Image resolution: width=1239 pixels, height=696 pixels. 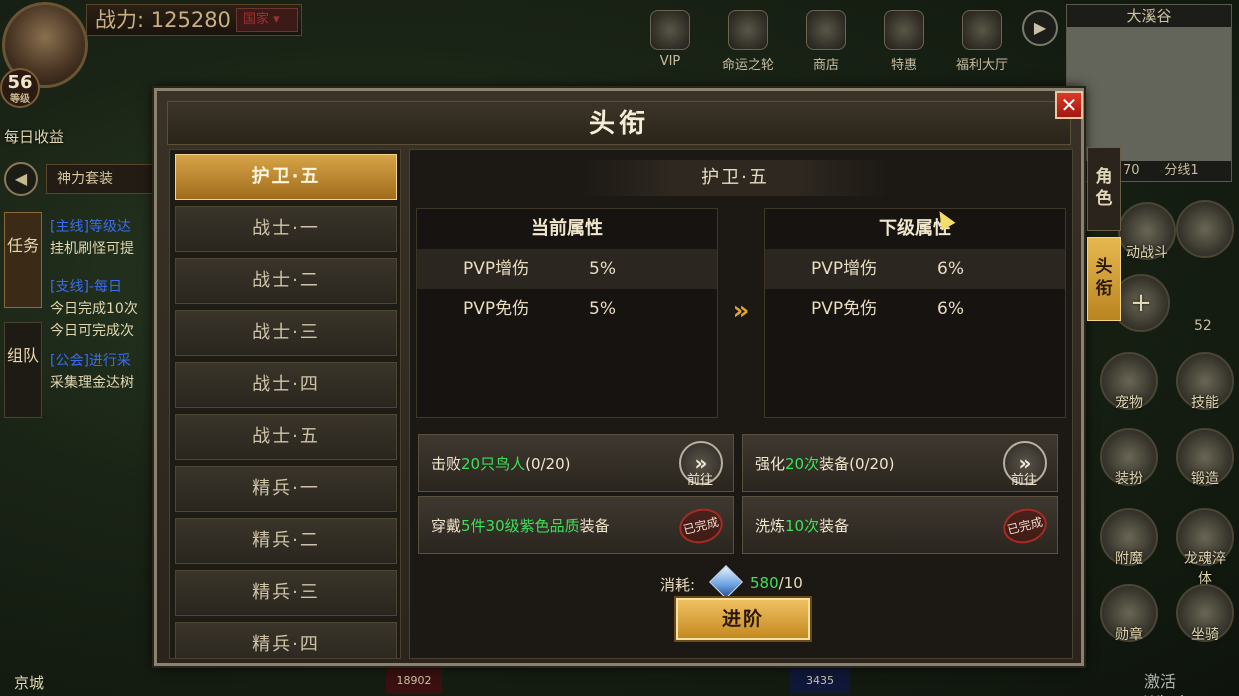 I want to click on quest-tag: [公会]进行采, so click(x=102, y=361).